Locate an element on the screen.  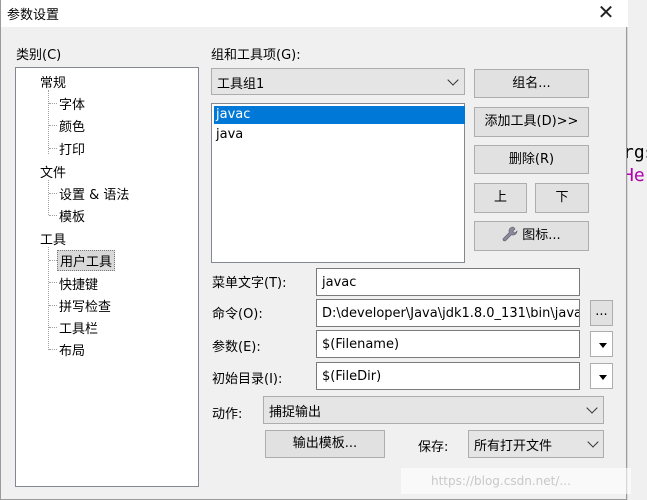
initial-dir-label: 初始目录(I): is located at coordinates (247, 379).